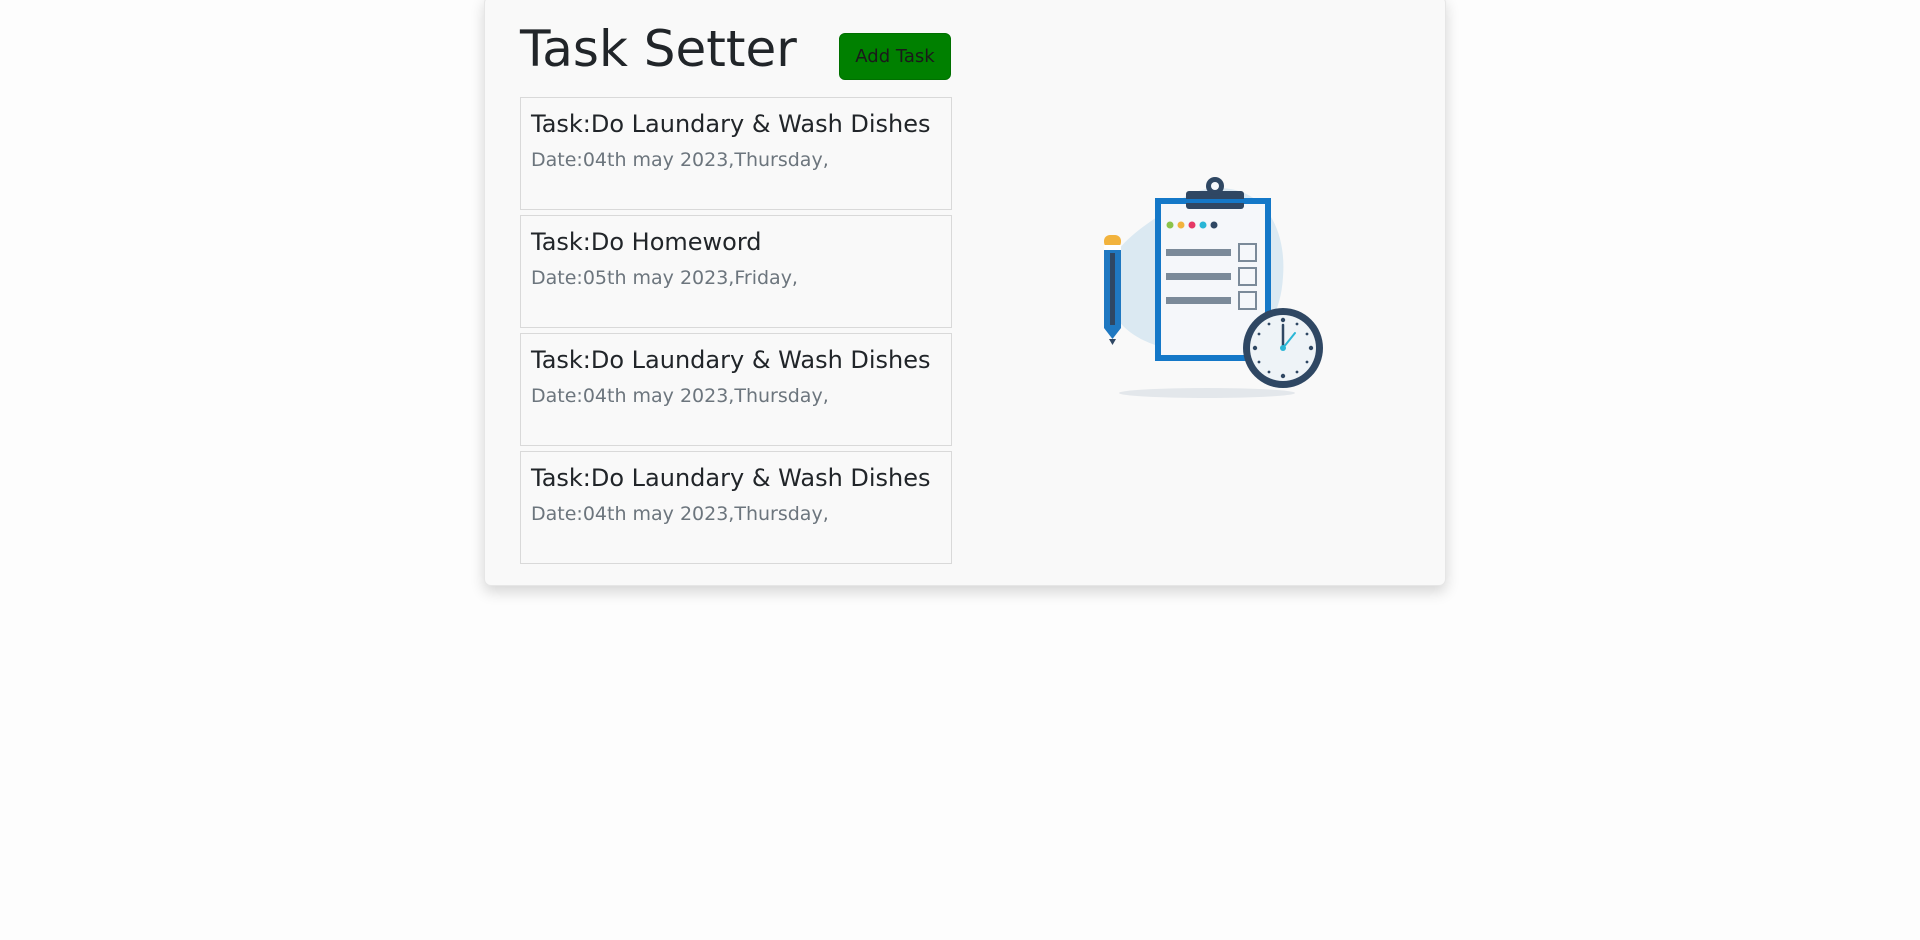 The height and width of the screenshot is (940, 1920). I want to click on illustration-shadow, so click(1207, 393).